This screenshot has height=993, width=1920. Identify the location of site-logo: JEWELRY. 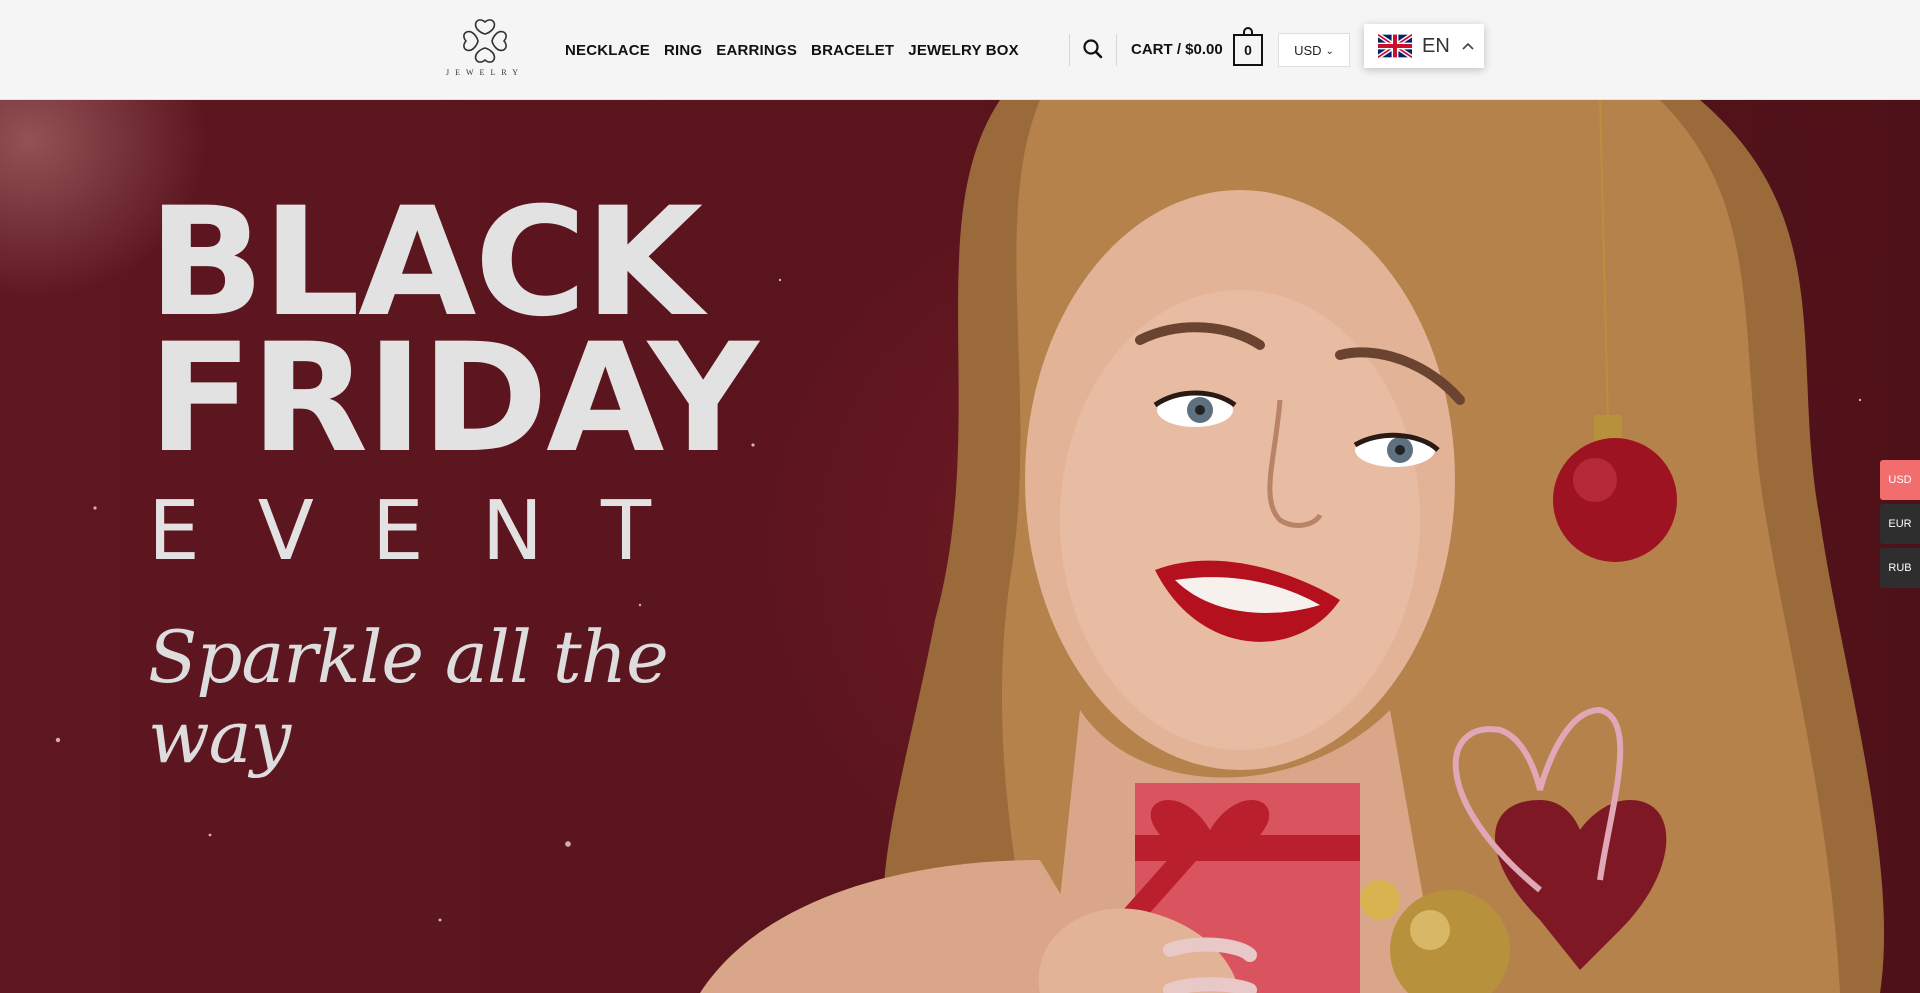
(485, 49).